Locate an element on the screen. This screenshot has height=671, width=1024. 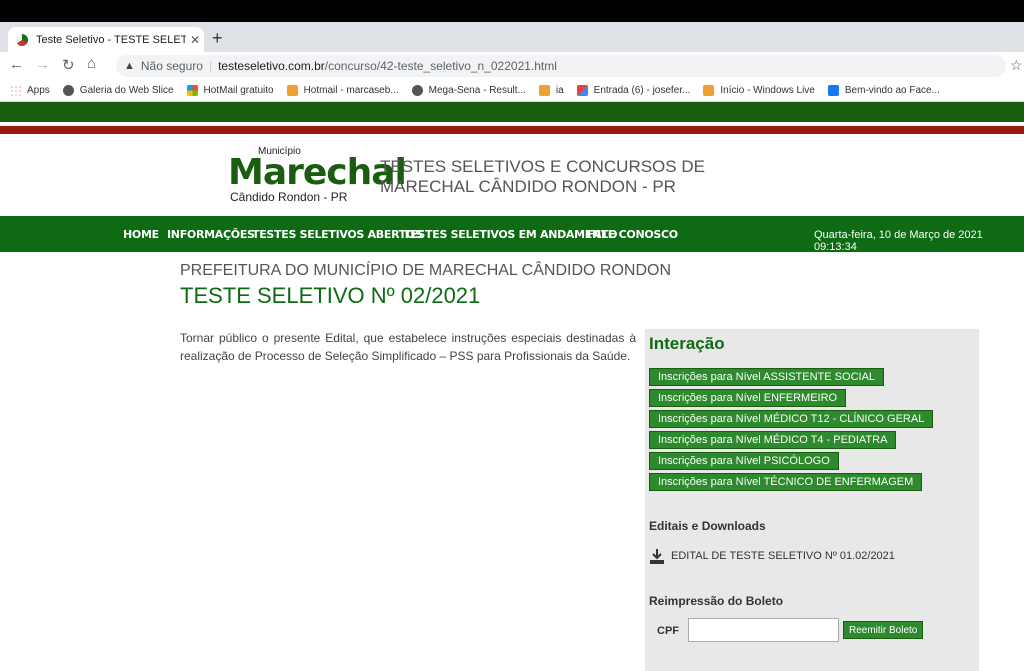
download-link-label: EDITAL DE TESTE SELETIVO Nº 01.02/2021 is located at coordinates (783, 556).